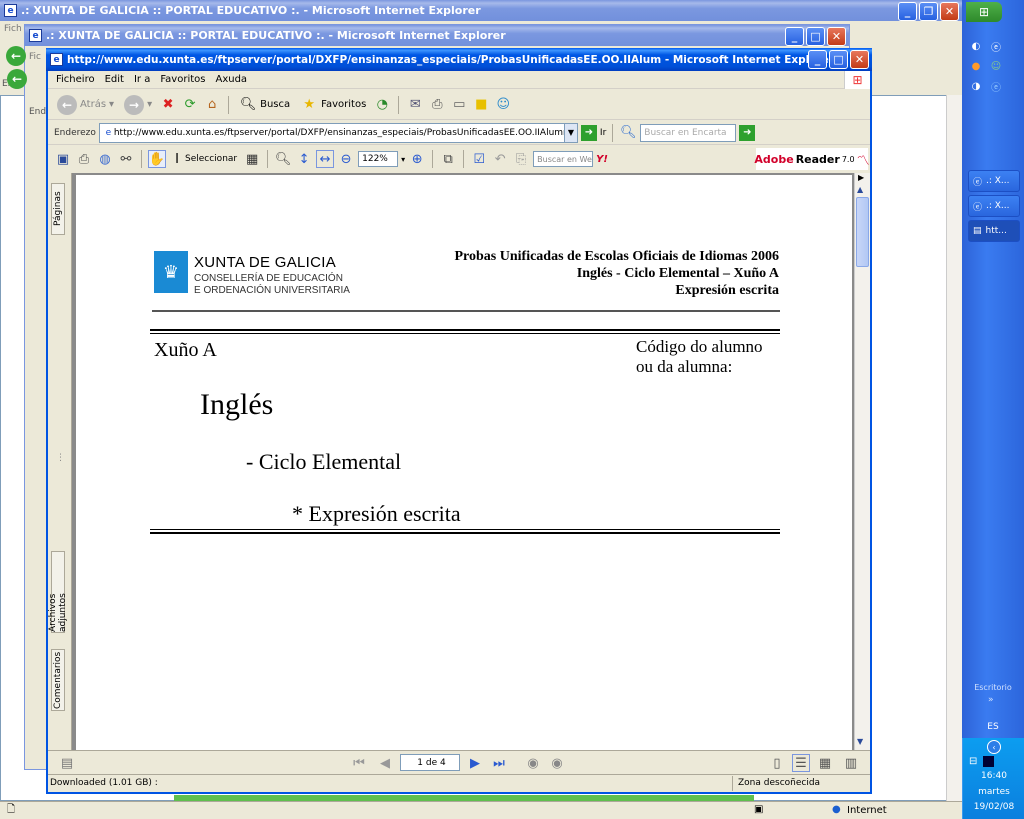 The image size is (1024, 819). I want to click on chevron-down-icon: », so click(991, 700).